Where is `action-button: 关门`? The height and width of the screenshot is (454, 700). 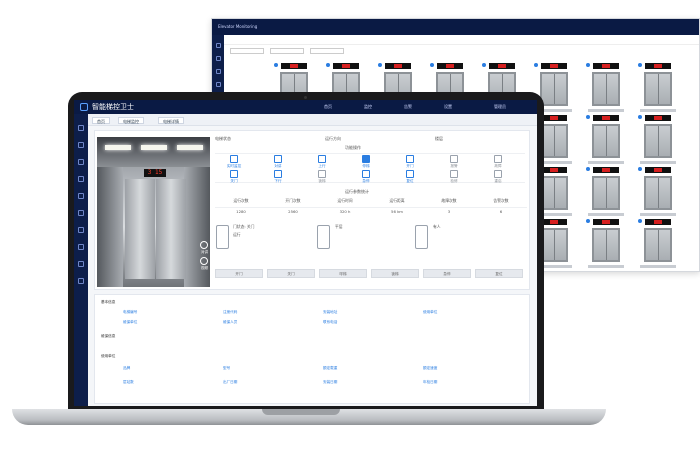
action-button: 关门 is located at coordinates (291, 273).